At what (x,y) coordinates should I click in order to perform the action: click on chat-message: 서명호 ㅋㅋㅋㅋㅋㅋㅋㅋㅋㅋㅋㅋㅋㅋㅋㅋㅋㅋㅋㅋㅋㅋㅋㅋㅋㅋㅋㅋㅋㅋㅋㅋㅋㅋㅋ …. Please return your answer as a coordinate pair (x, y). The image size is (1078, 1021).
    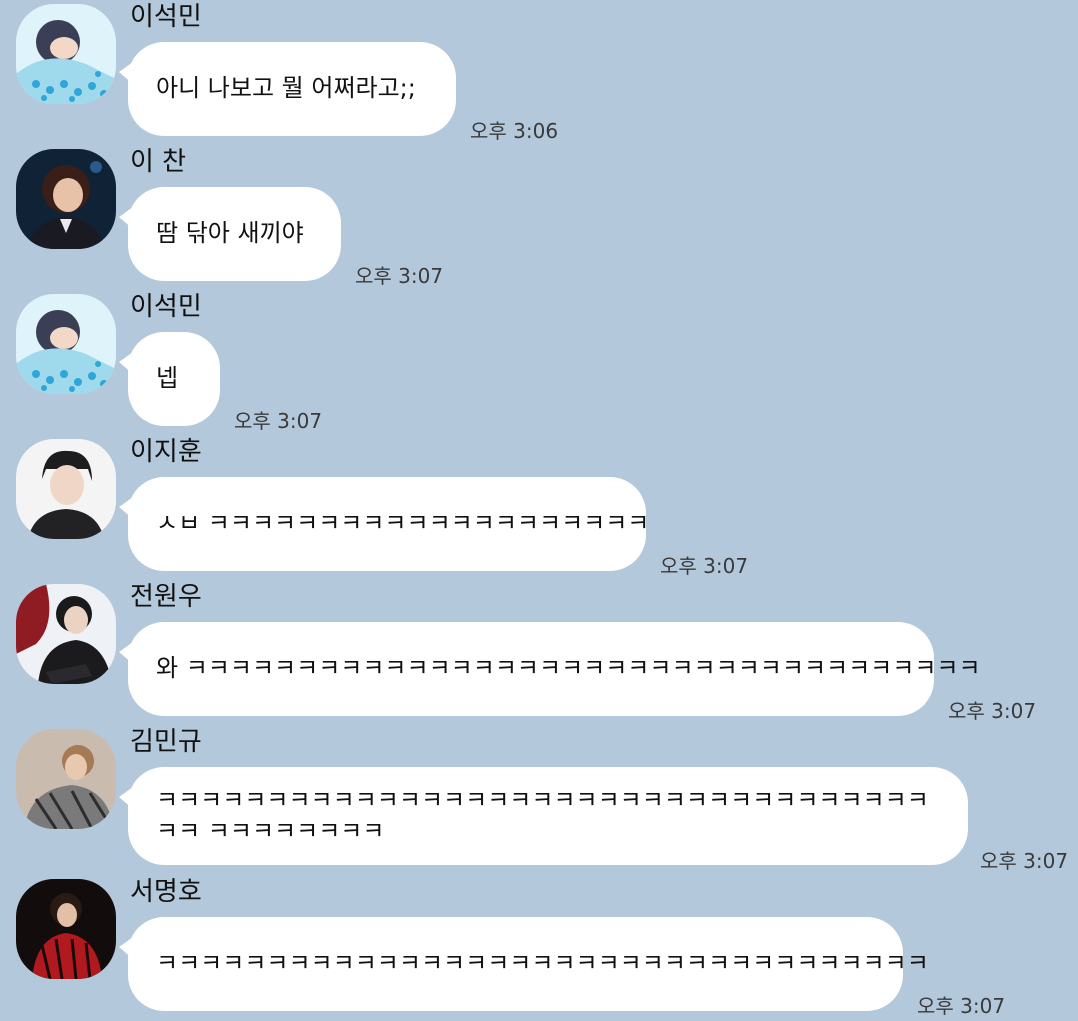
    Looking at the image, I should click on (539, 948).